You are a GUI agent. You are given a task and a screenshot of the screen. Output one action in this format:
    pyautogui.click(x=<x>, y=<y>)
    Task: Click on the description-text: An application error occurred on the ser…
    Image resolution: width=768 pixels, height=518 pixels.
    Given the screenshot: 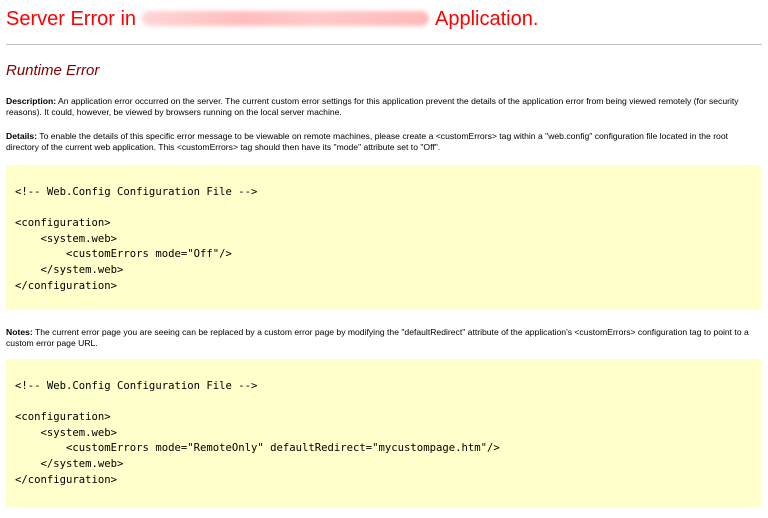 What is the action you would take?
    pyautogui.click(x=372, y=106)
    